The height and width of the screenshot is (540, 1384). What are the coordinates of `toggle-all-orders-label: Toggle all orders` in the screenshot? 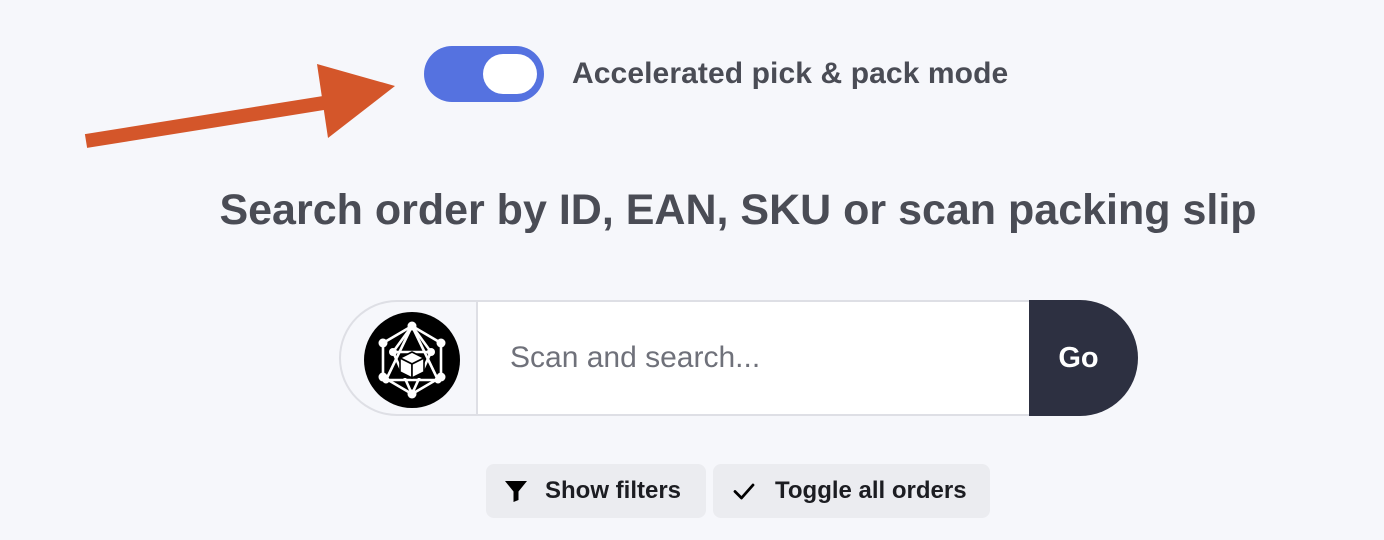 It's located at (871, 490).